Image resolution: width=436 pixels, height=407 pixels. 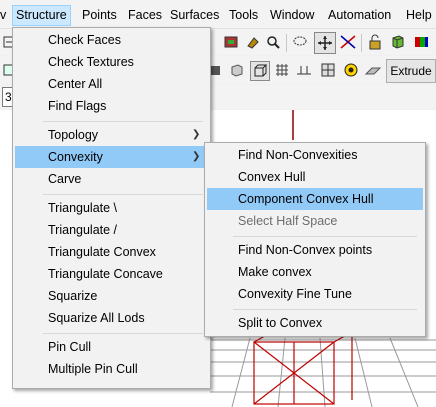 What do you see at coordinates (253, 42) in the screenshot?
I see `paint-tool-icon` at bounding box center [253, 42].